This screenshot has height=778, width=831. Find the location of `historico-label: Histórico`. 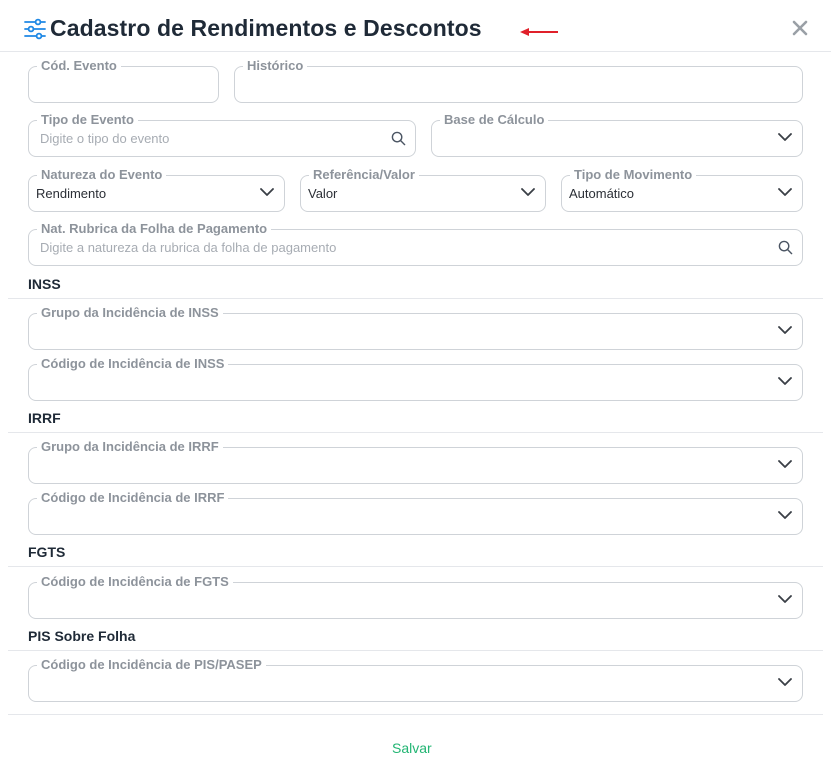

historico-label: Histórico is located at coordinates (275, 66).